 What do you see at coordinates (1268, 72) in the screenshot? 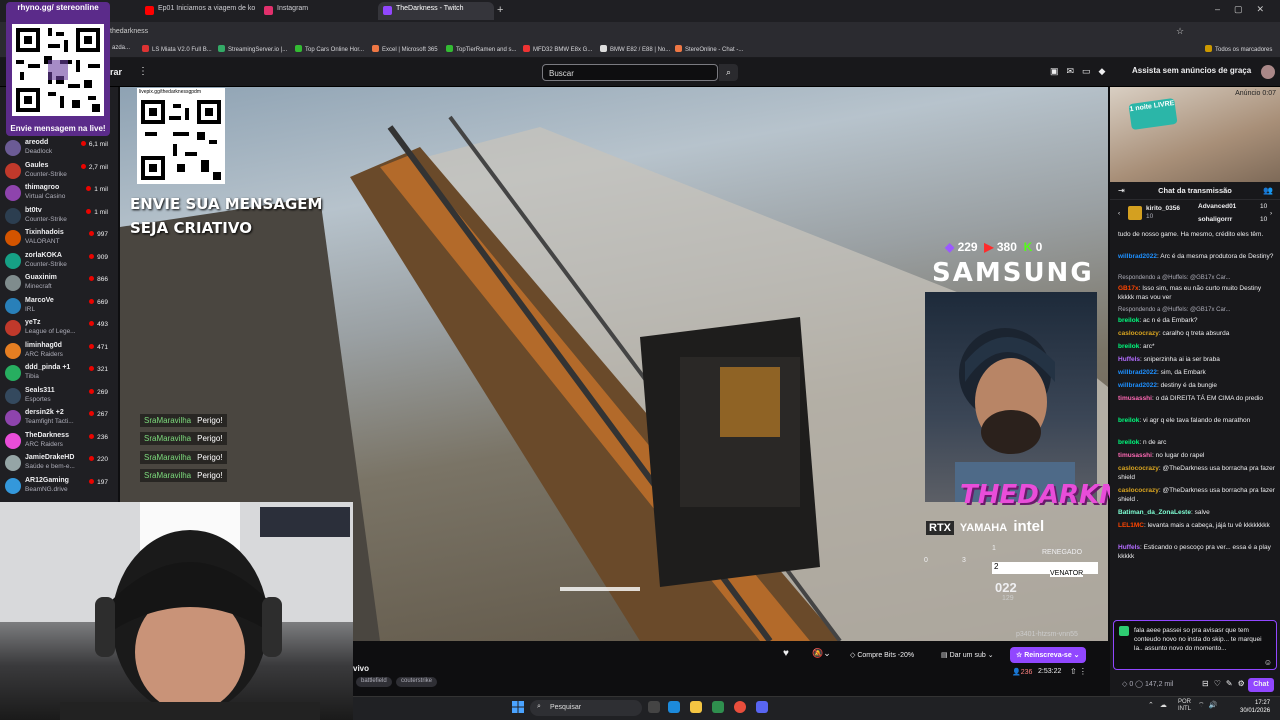
I see `user-avatar` at bounding box center [1268, 72].